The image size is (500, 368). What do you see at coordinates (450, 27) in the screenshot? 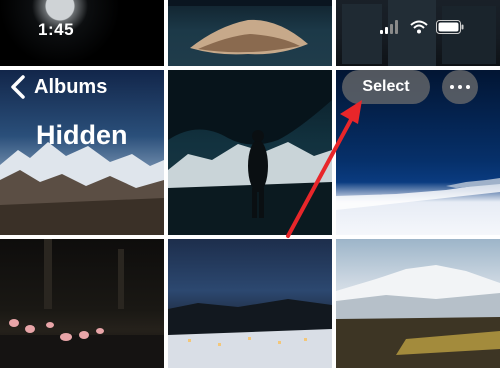
I see `battery-icon` at bounding box center [450, 27].